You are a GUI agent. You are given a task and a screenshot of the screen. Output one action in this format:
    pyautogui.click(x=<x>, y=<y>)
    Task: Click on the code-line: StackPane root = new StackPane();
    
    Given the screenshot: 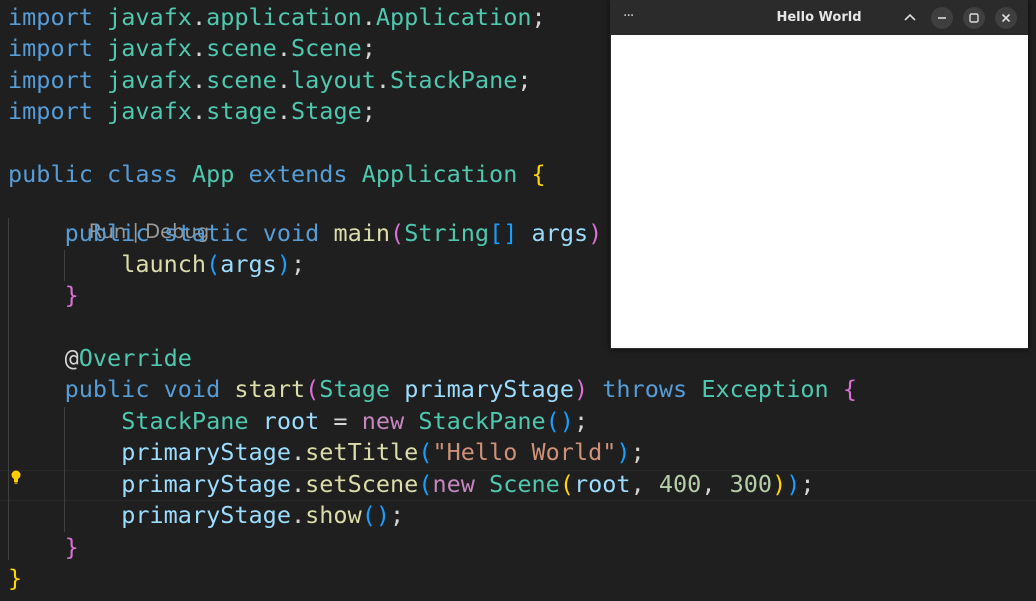 What is the action you would take?
    pyautogui.click(x=298, y=421)
    